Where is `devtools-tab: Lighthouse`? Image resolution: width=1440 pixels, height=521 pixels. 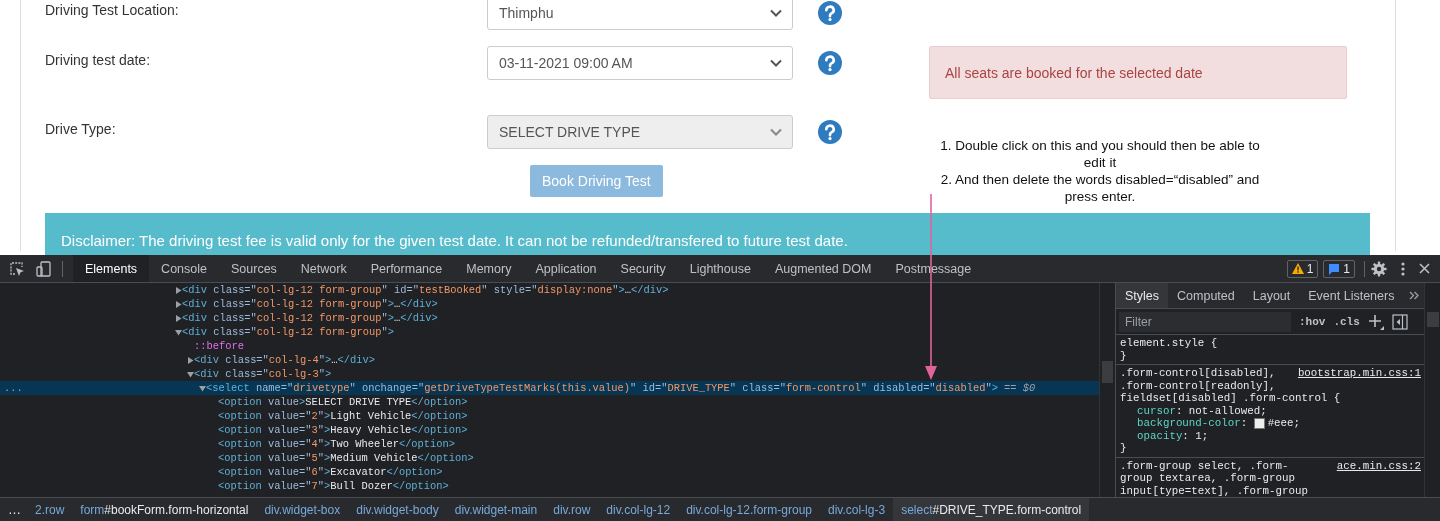
devtools-tab: Lighthouse is located at coordinates (720, 268).